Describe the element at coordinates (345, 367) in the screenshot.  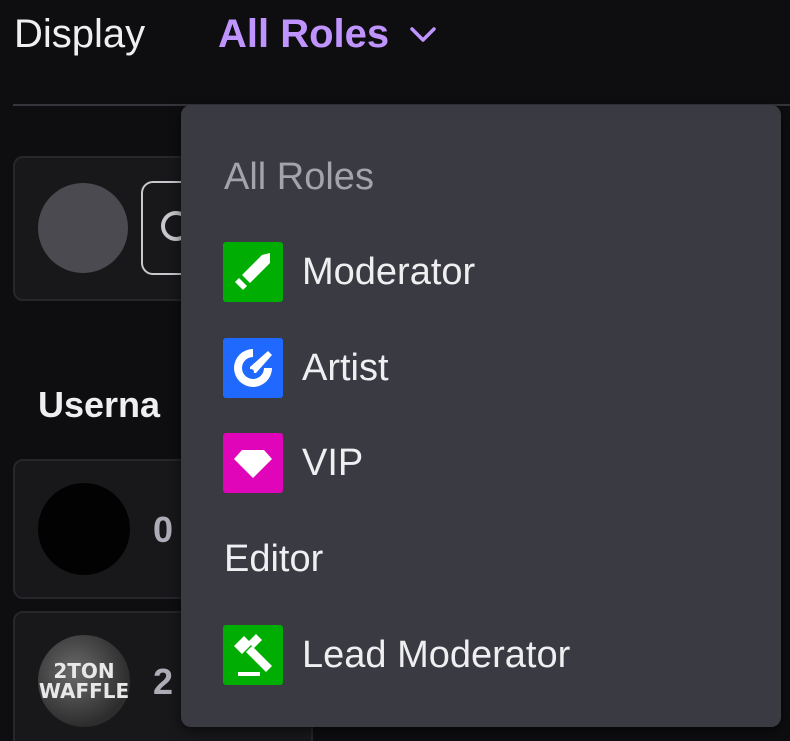
I see `menu-option-label: Artist` at that location.